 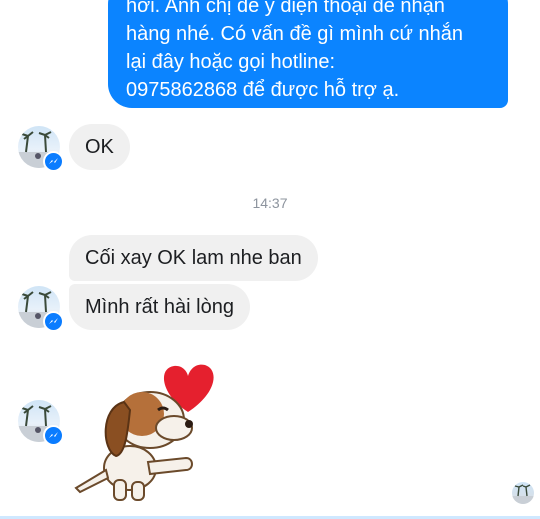 I want to click on message-timestamp: 14:37, so click(x=270, y=203).